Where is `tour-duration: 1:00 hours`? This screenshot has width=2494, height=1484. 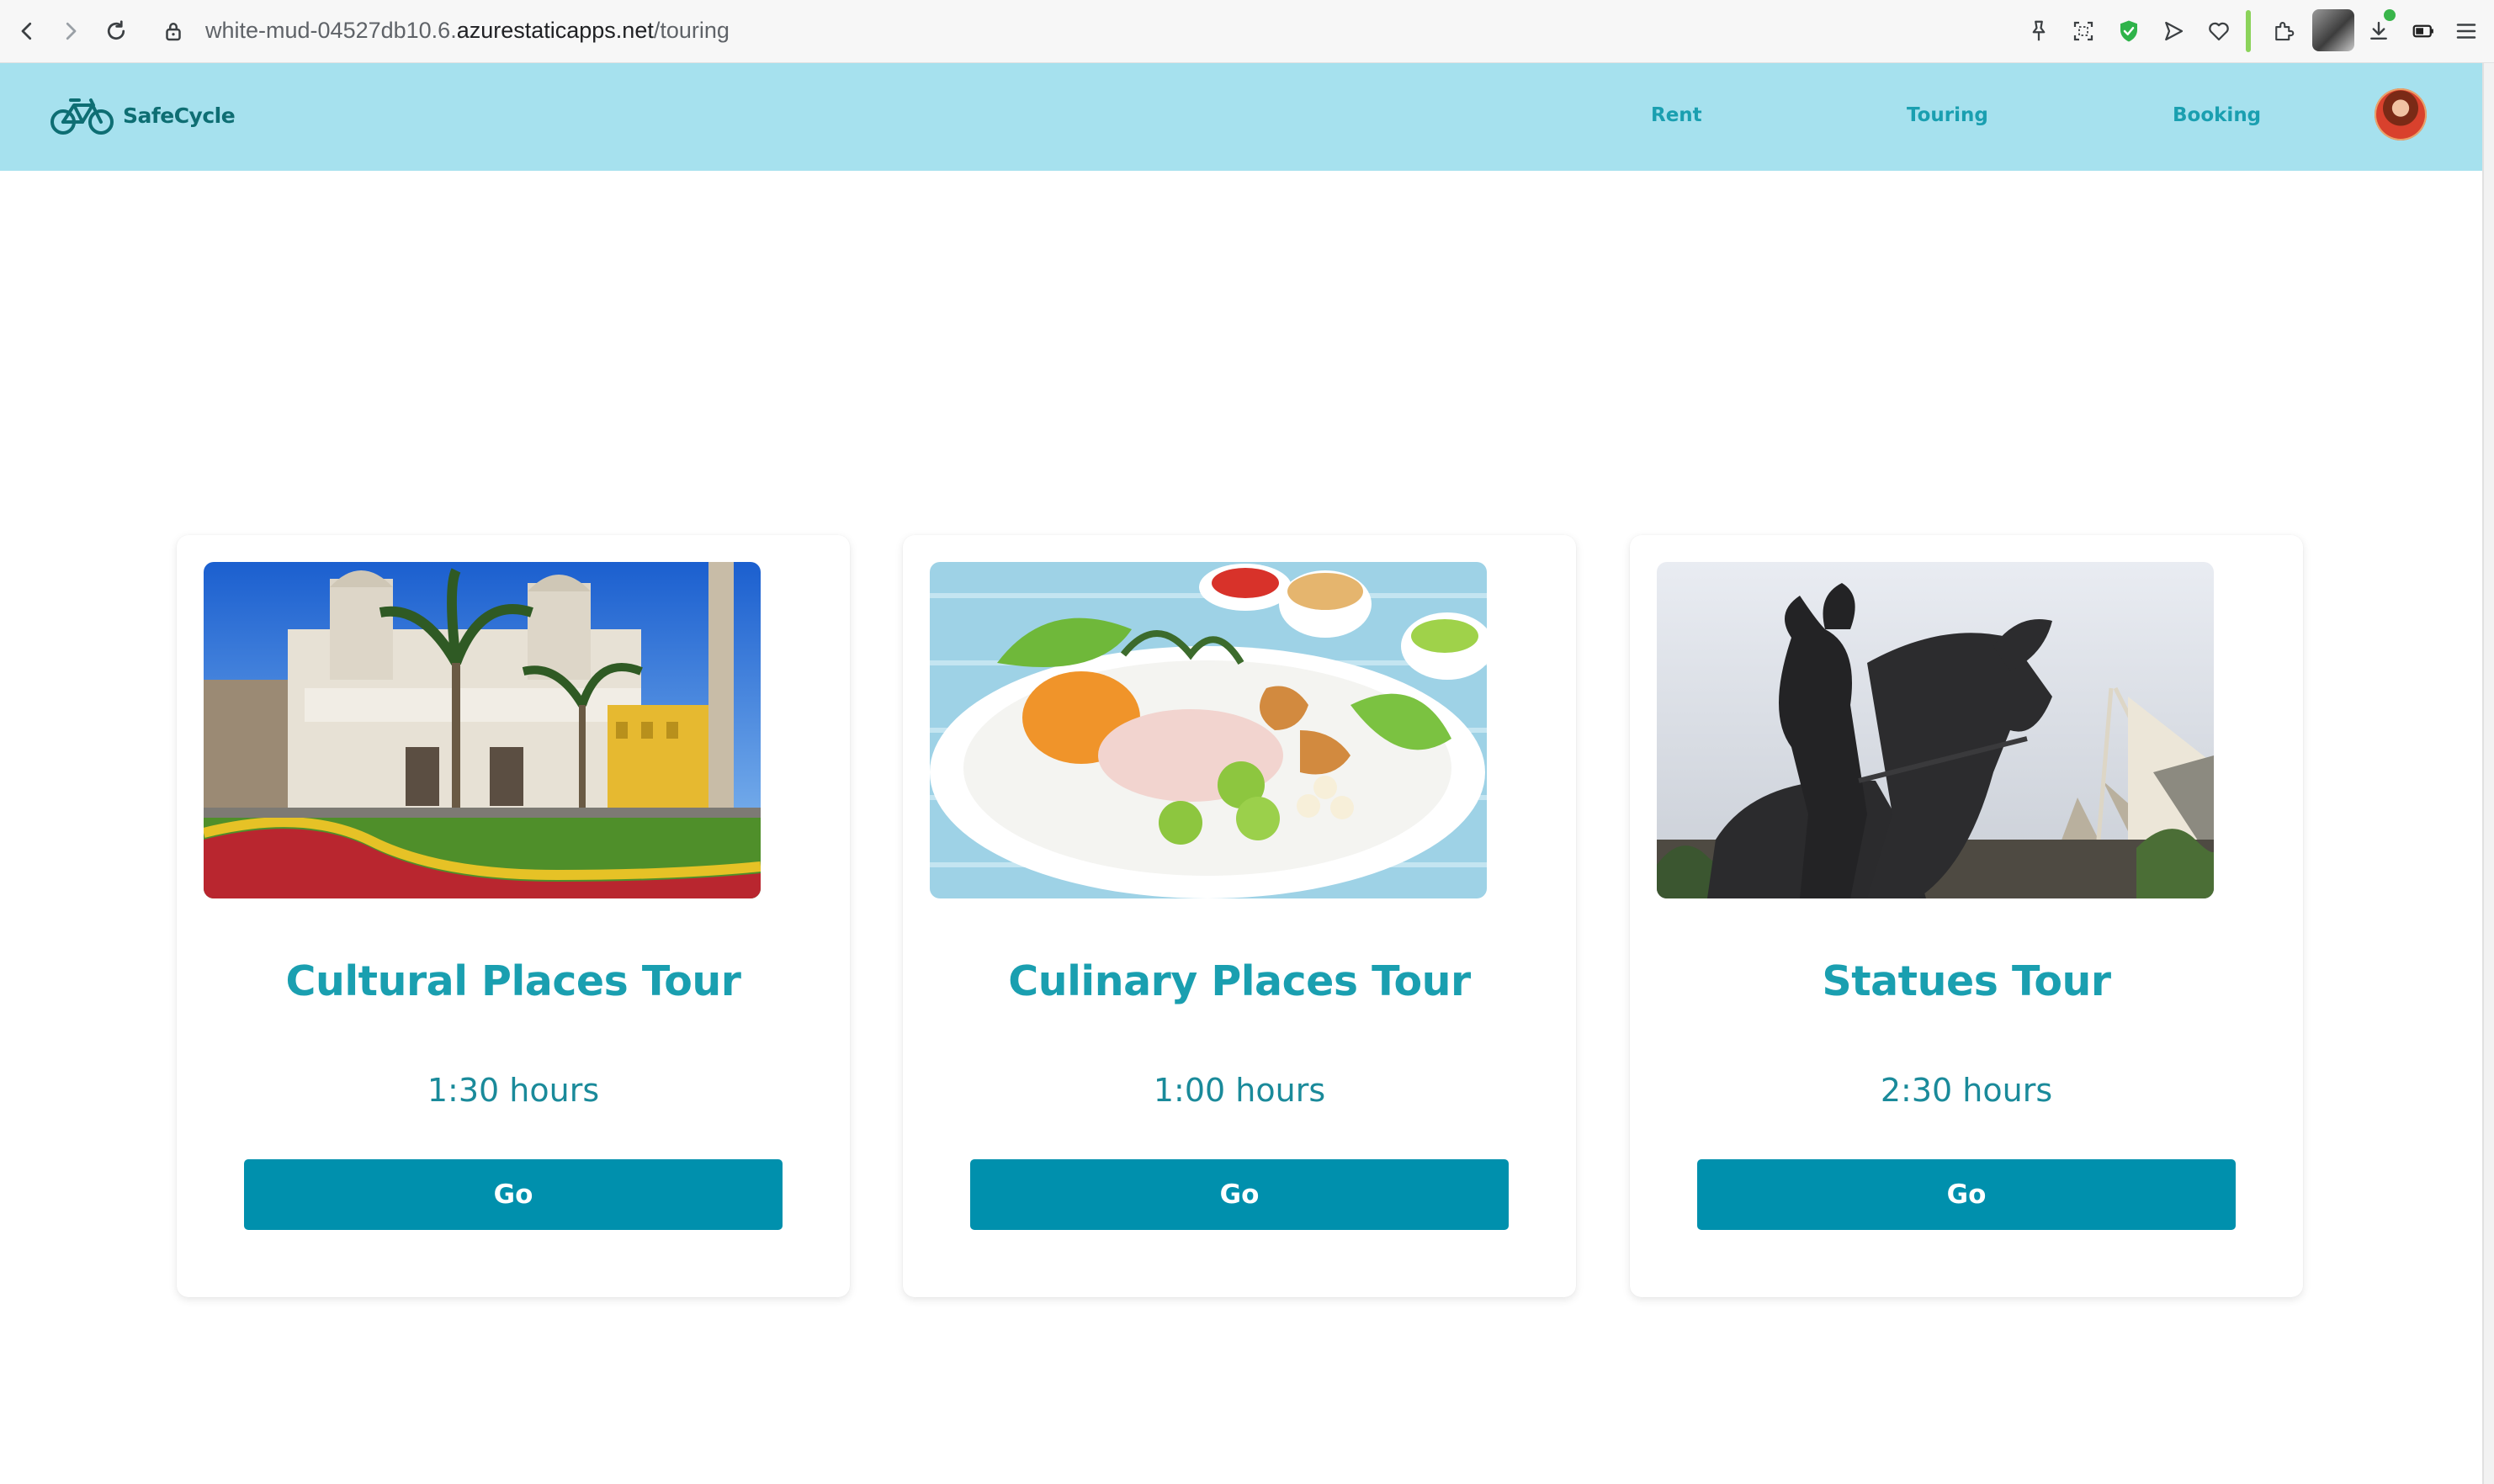
tour-duration: 1:00 hours is located at coordinates (1239, 1090).